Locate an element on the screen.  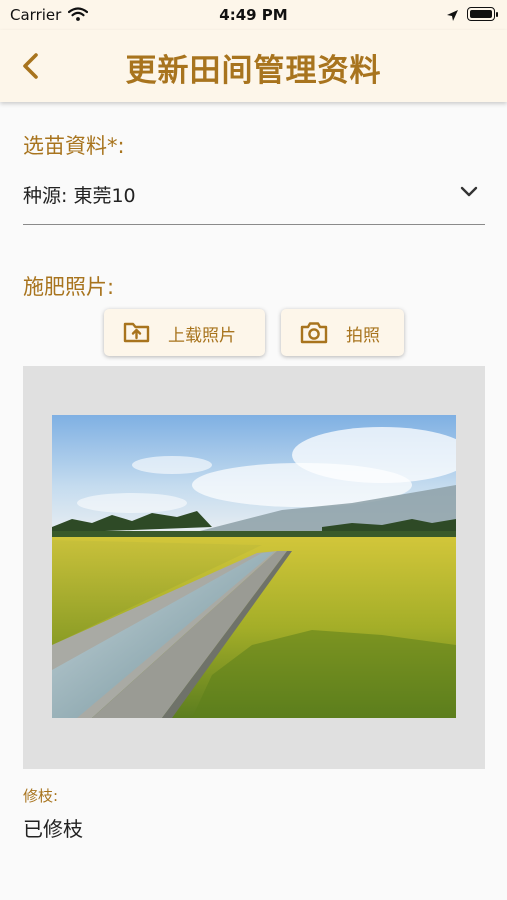
seedling-dropdown: 种源: 東莞10 is located at coordinates (254, 197).